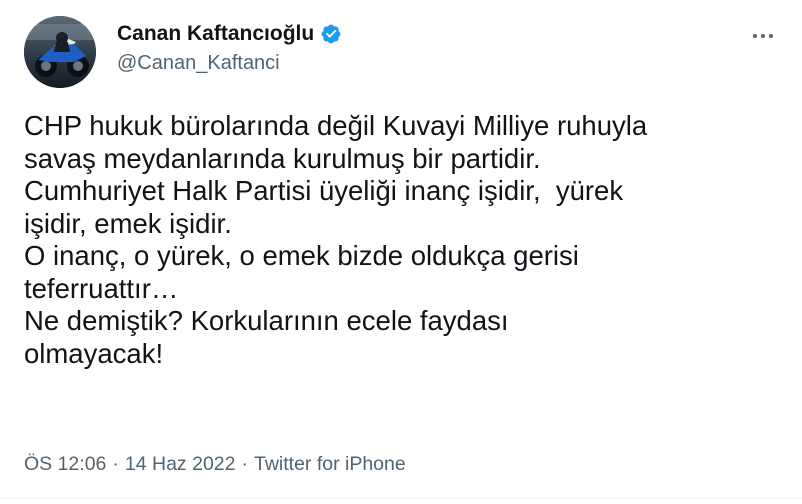 The image size is (802, 504). What do you see at coordinates (215, 34) in the screenshot?
I see `display-name: Canan Kaftancıoğlu` at bounding box center [215, 34].